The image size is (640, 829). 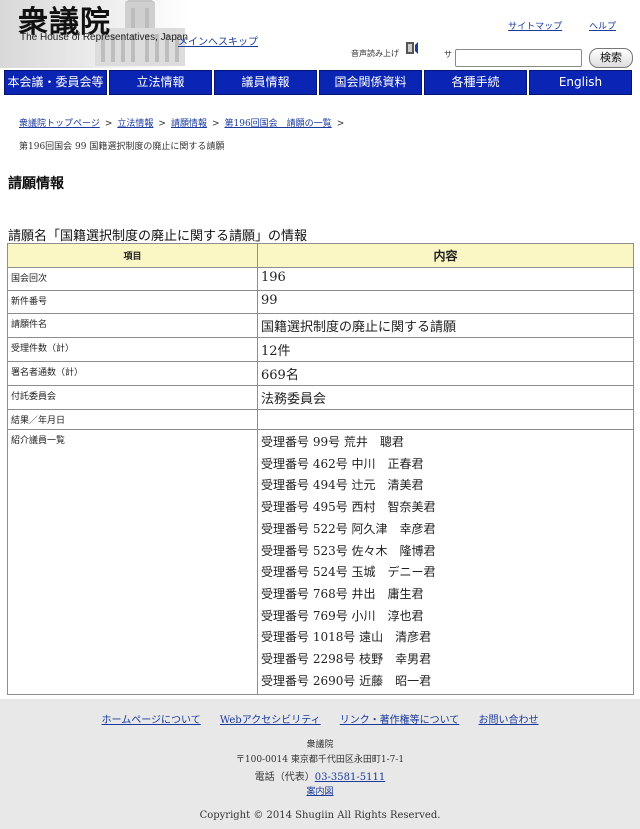 What do you see at coordinates (122, 147) in the screenshot?
I see `breadcrumb-current: 第196回国会 99 国籍選択制度の廃止に関する請願` at bounding box center [122, 147].